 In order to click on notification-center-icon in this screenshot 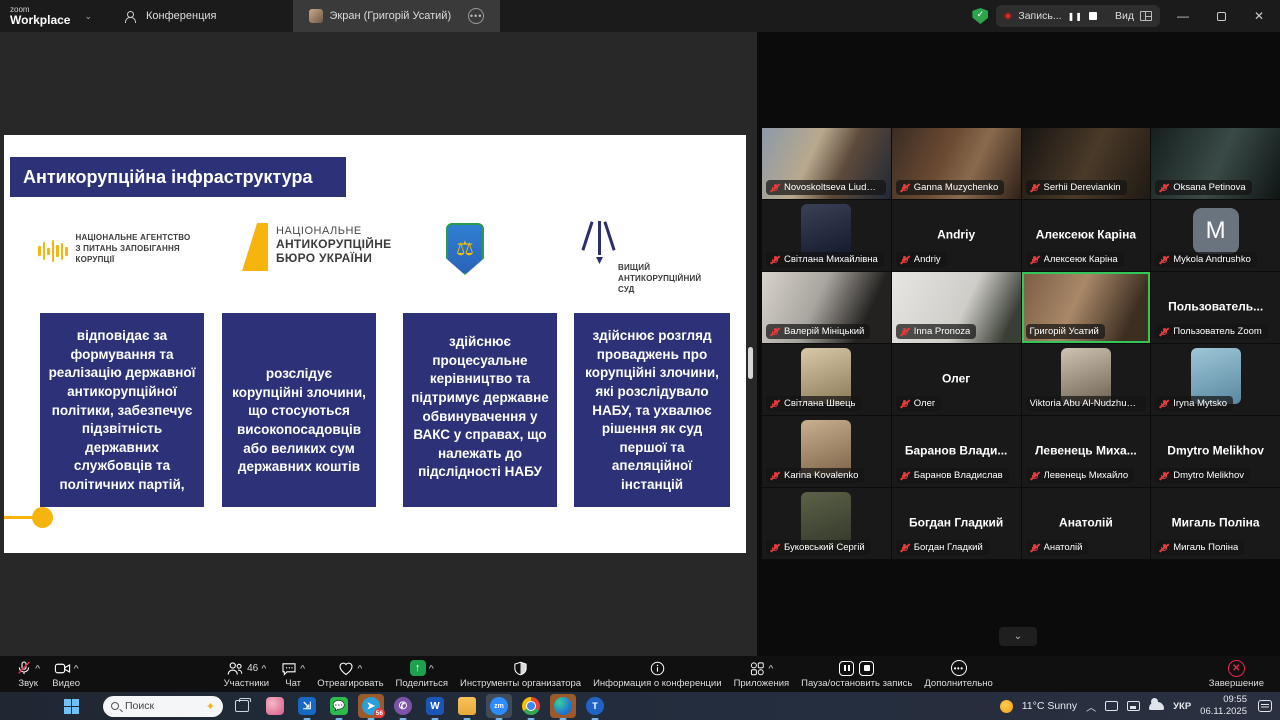, I will do `click(1265, 706)`.